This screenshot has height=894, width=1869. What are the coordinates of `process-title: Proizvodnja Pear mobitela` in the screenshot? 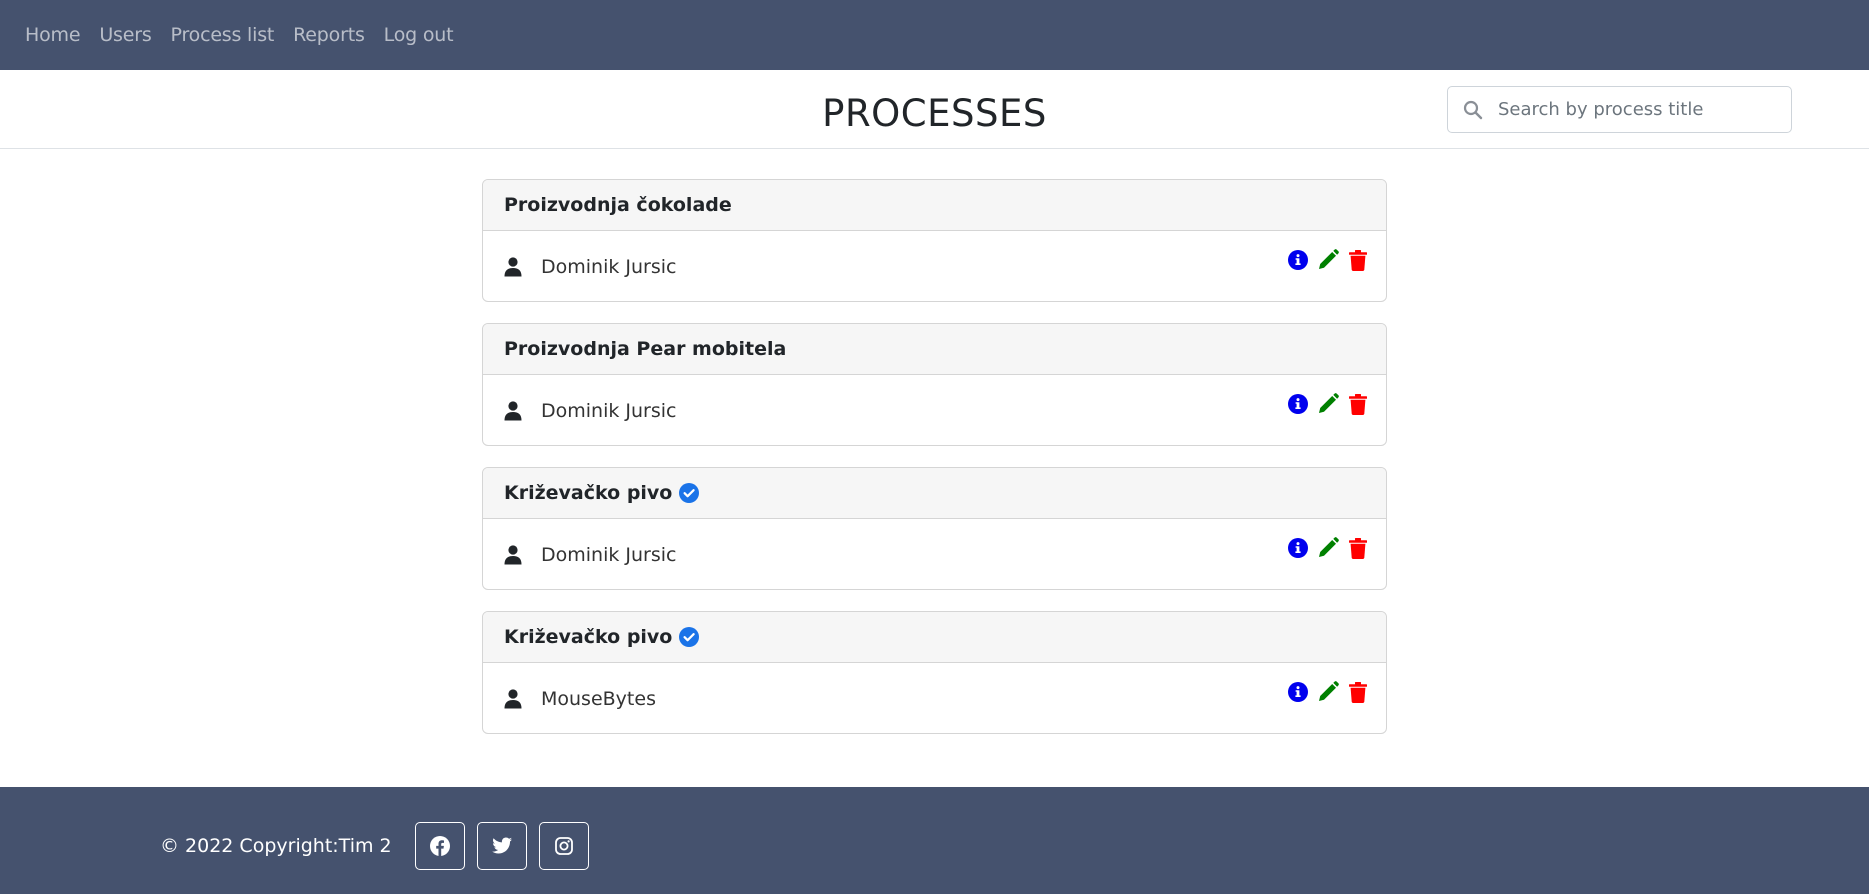 It's located at (645, 349).